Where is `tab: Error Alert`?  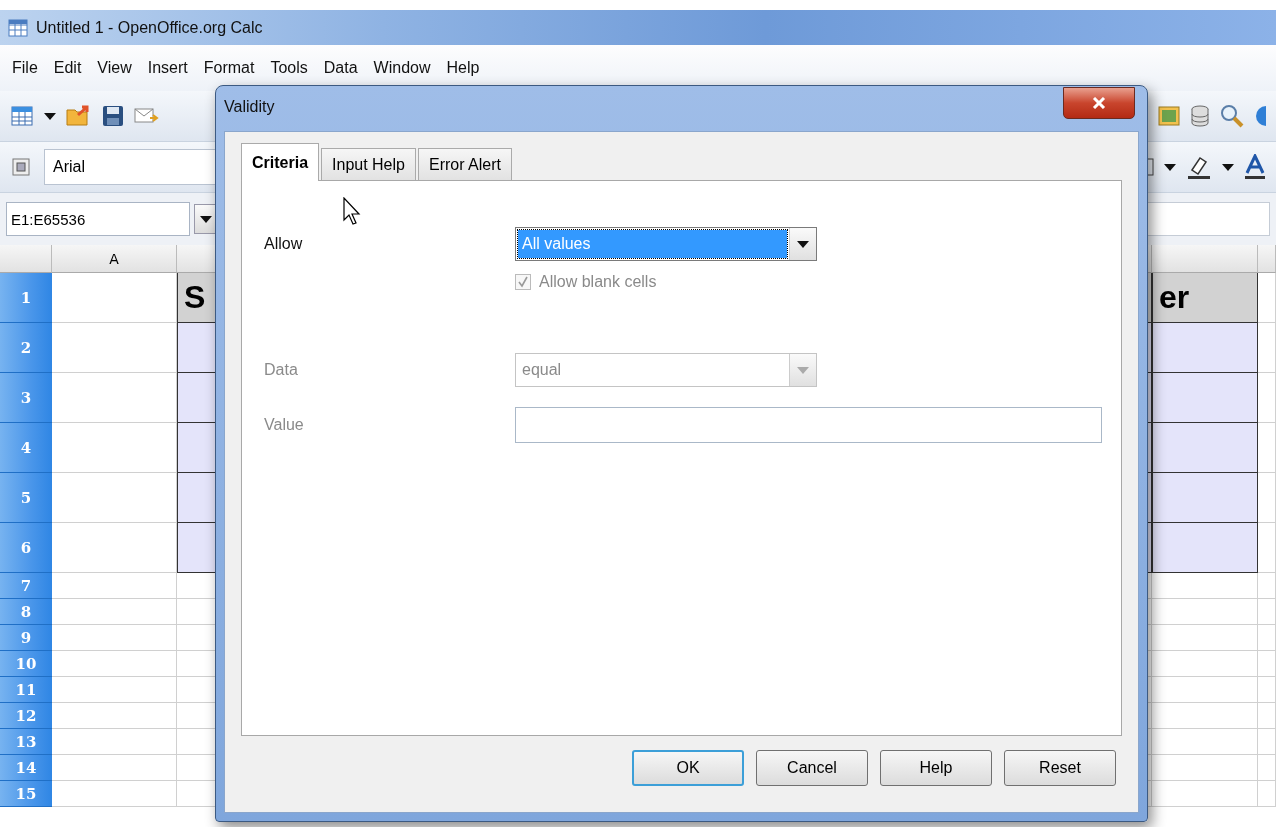
tab: Error Alert is located at coordinates (464, 164).